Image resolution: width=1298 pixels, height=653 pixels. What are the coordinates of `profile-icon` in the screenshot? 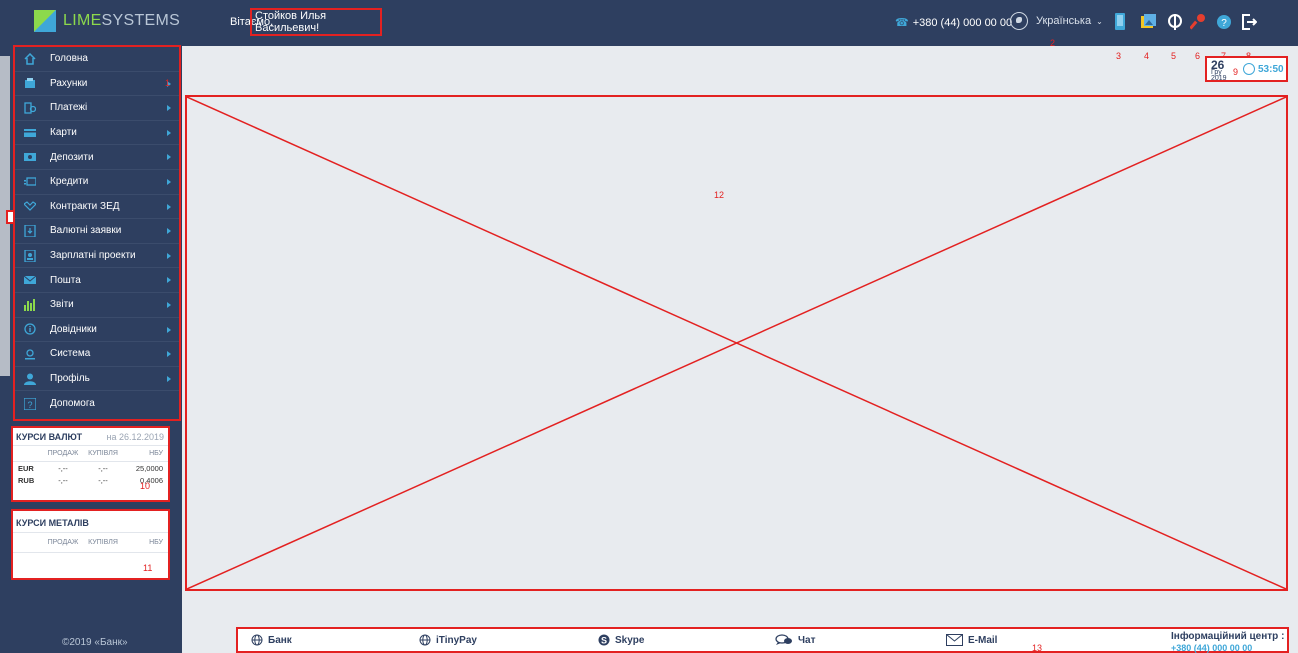 It's located at (30, 379).